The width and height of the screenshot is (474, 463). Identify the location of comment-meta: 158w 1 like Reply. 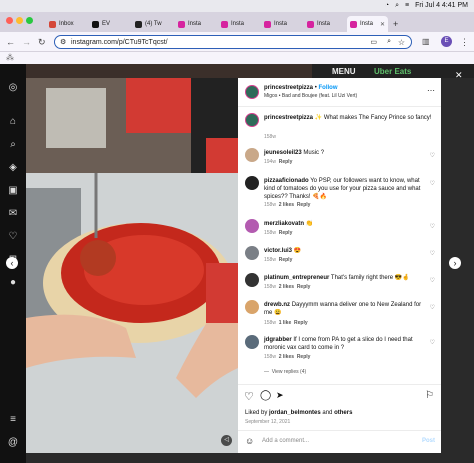
(286, 323).